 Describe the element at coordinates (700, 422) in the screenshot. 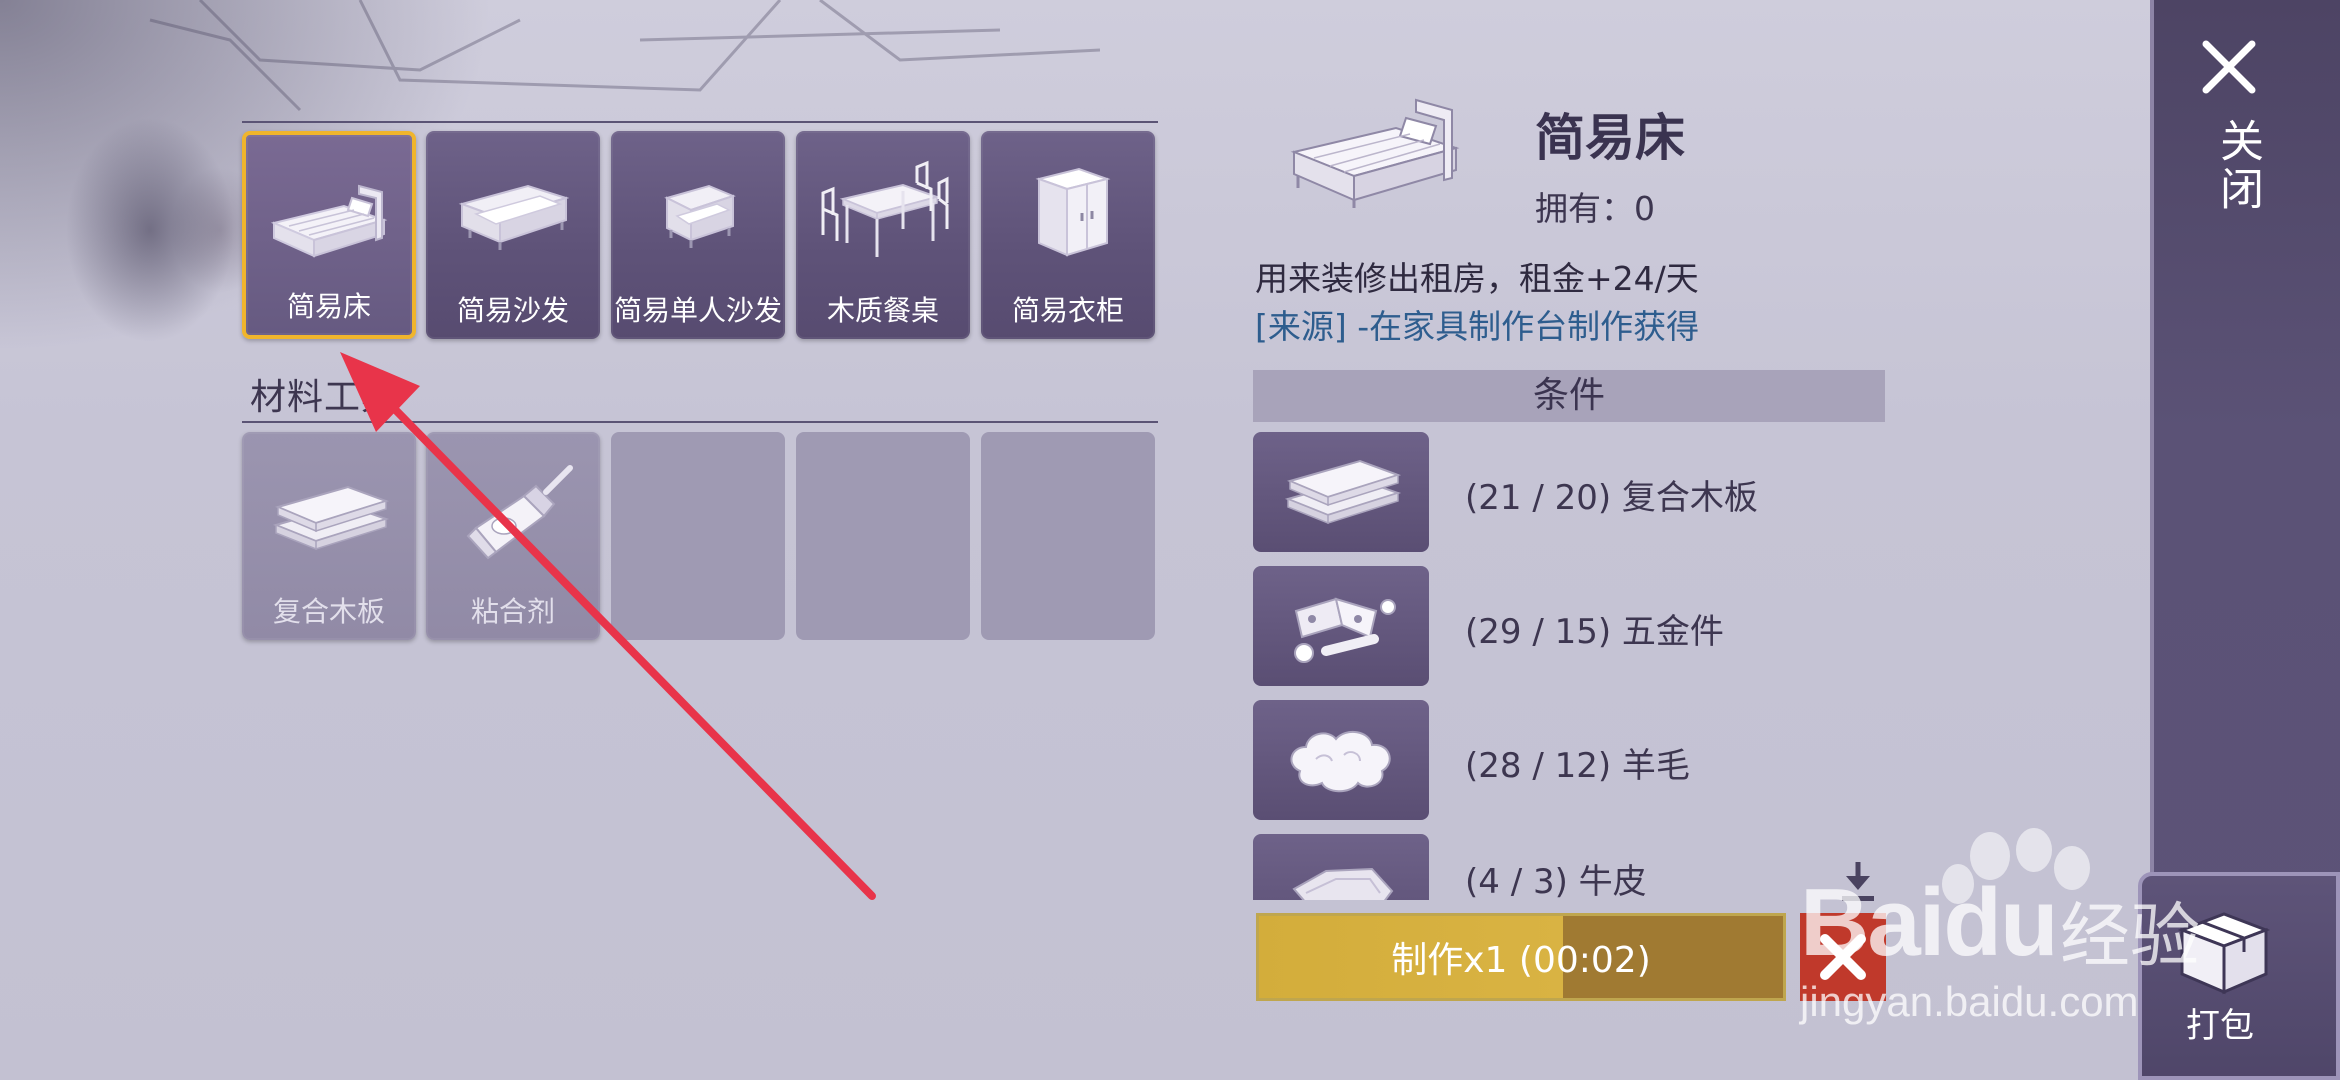

I see `materials-section-divider` at that location.